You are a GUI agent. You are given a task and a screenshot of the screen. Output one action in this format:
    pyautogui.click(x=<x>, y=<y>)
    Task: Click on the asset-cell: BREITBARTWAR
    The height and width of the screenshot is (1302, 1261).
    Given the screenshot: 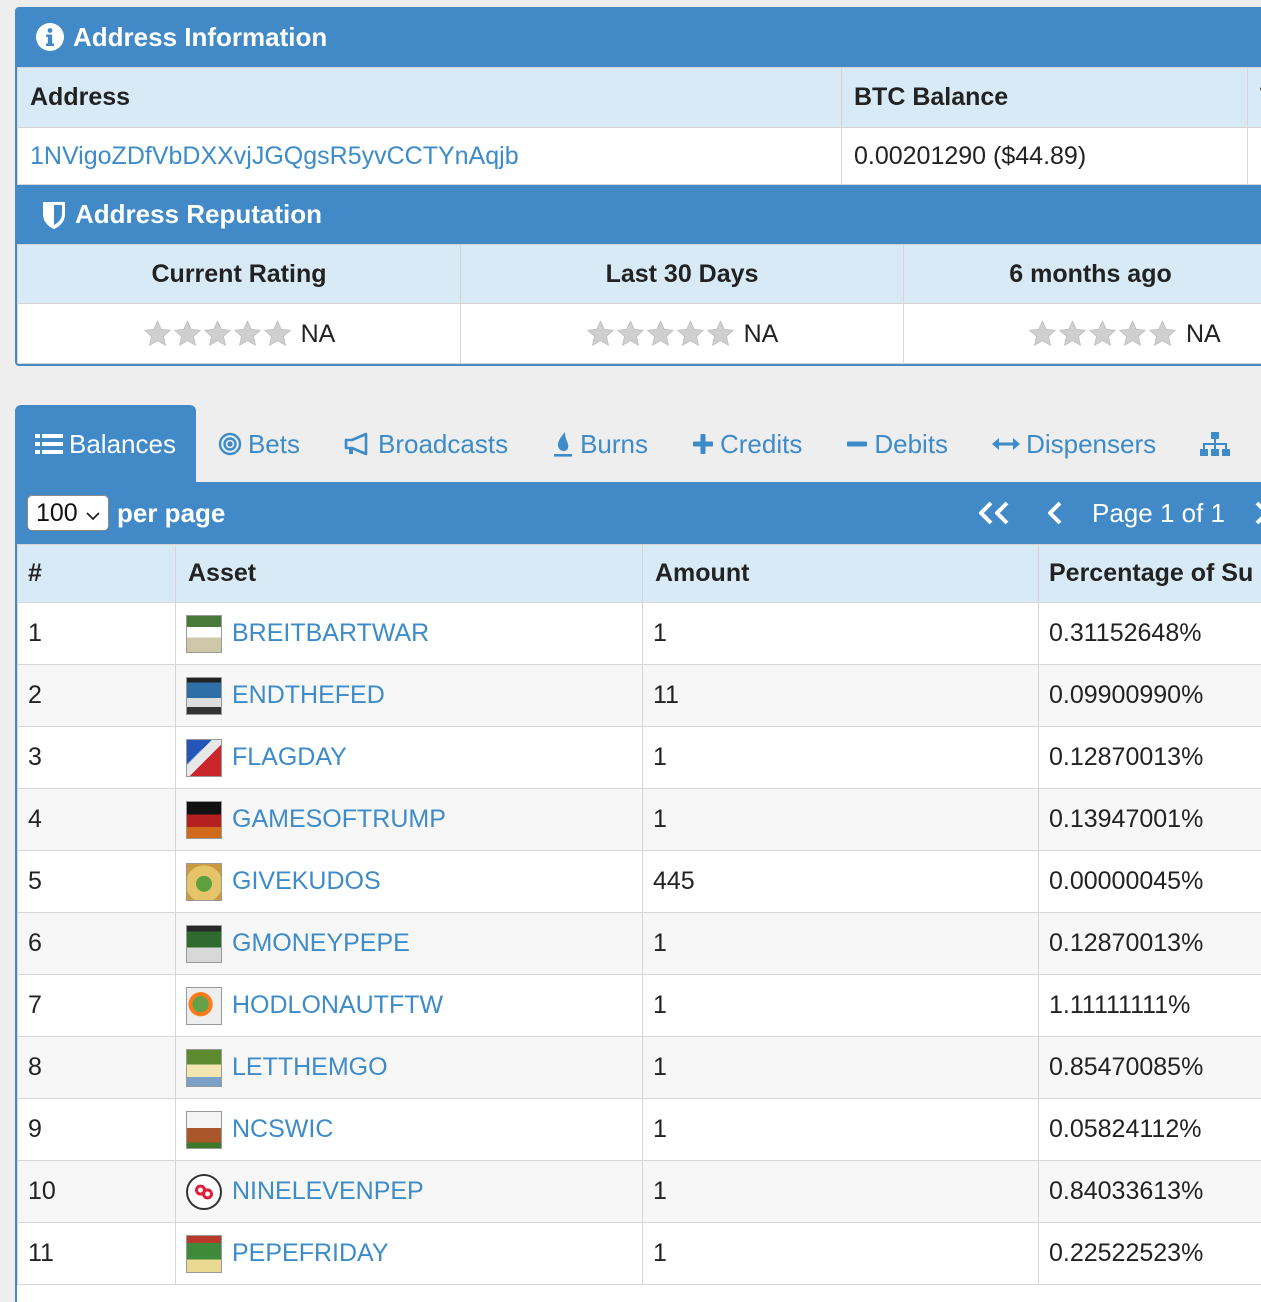 What is the action you would take?
    pyautogui.click(x=409, y=634)
    